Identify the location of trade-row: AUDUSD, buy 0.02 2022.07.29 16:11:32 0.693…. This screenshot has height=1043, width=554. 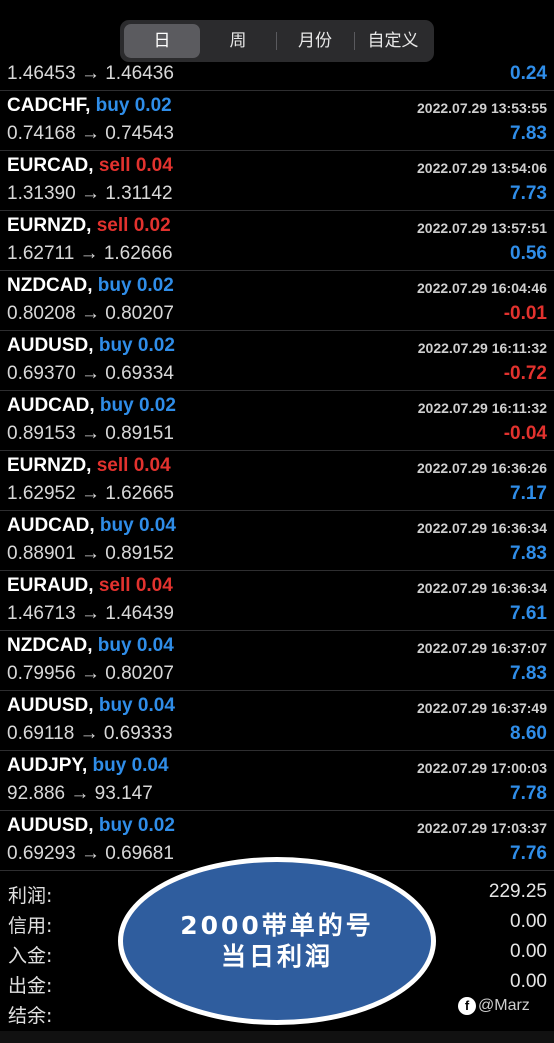
(277, 361).